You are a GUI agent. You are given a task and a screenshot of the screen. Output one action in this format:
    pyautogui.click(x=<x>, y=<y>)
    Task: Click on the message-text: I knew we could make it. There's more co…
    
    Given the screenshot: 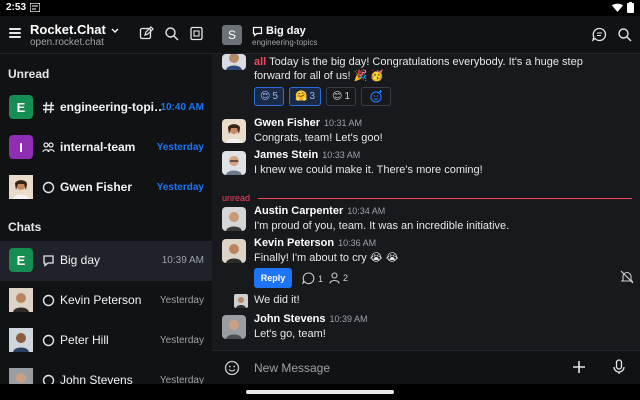 What is the action you would take?
    pyautogui.click(x=368, y=170)
    